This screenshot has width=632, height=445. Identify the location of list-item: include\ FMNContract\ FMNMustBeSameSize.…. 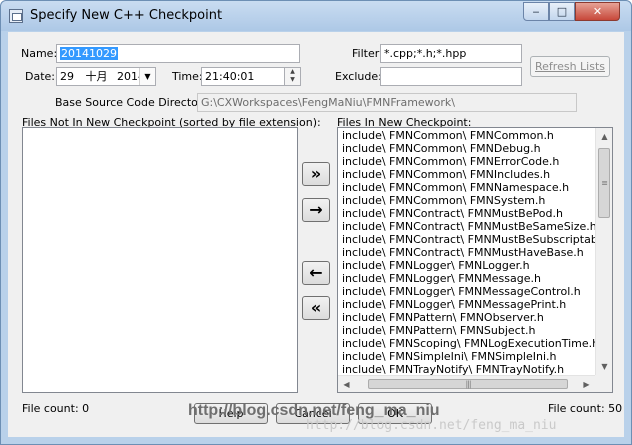
(467, 226).